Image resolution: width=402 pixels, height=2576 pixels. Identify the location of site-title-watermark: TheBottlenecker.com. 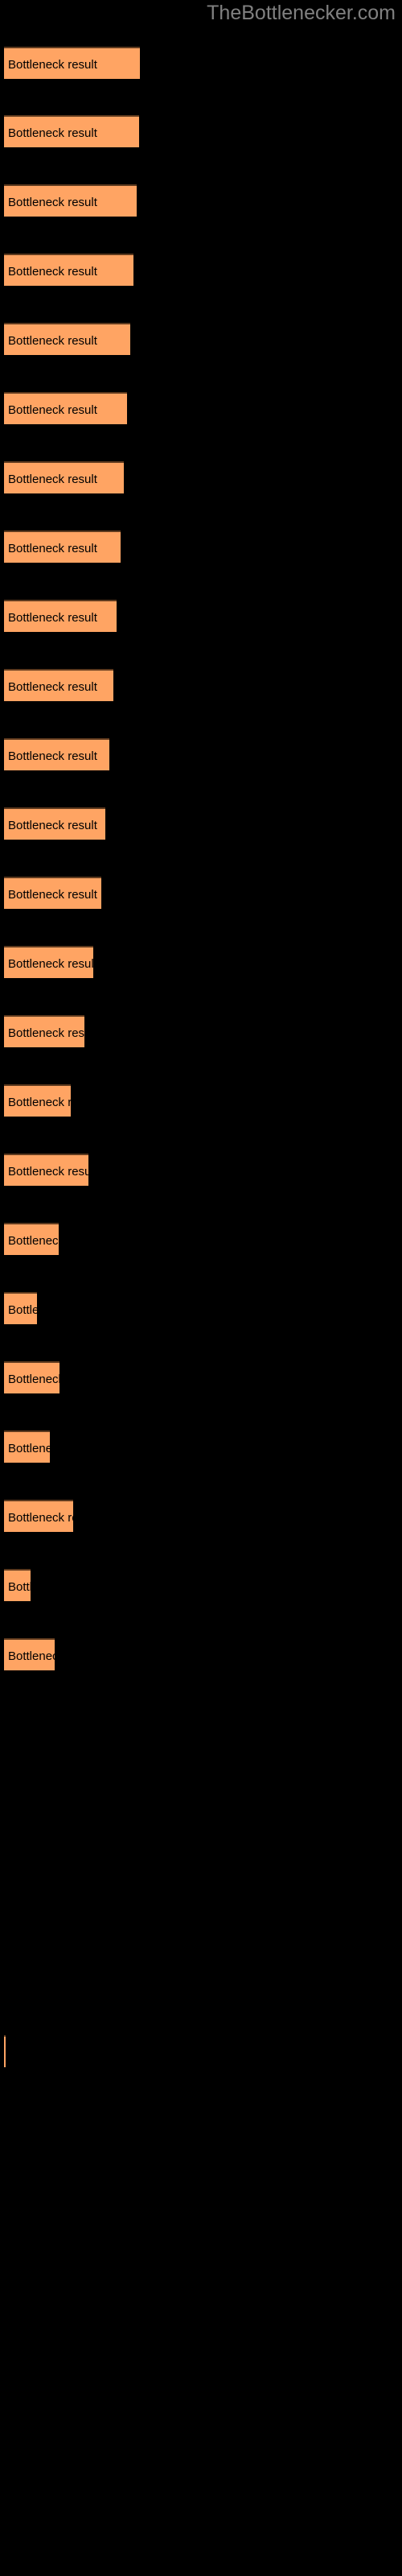
(301, 13).